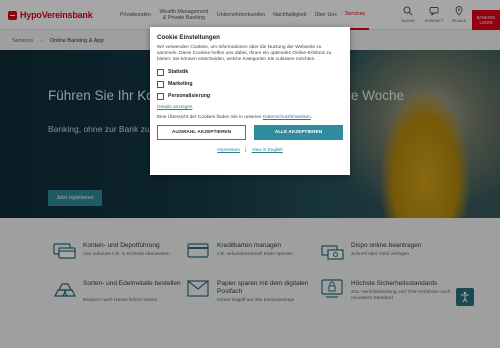 The width and height of the screenshot is (500, 348). What do you see at coordinates (228, 149) in the screenshot?
I see `imprint-link: Impressum` at bounding box center [228, 149].